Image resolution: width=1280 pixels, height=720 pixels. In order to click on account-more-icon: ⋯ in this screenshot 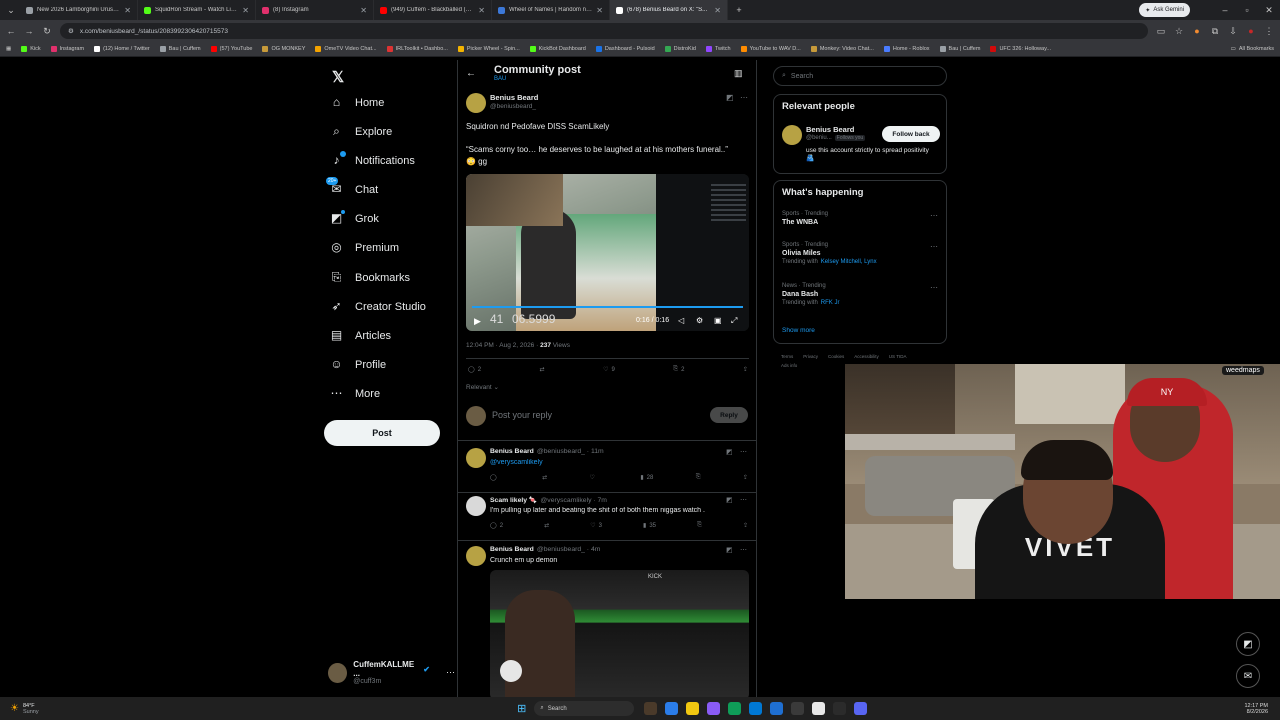, I will do `click(450, 672)`.